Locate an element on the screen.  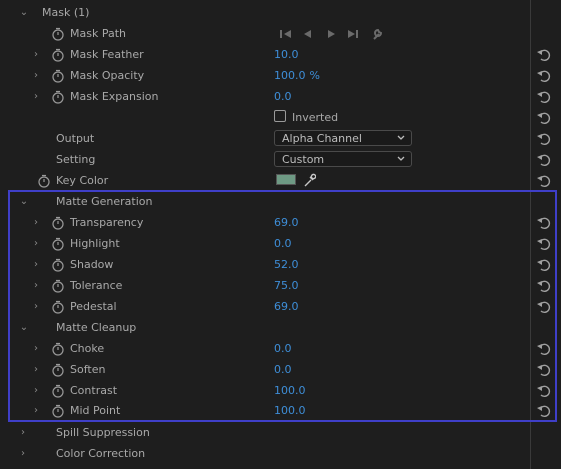
key-color-swatch is located at coordinates (286, 179).